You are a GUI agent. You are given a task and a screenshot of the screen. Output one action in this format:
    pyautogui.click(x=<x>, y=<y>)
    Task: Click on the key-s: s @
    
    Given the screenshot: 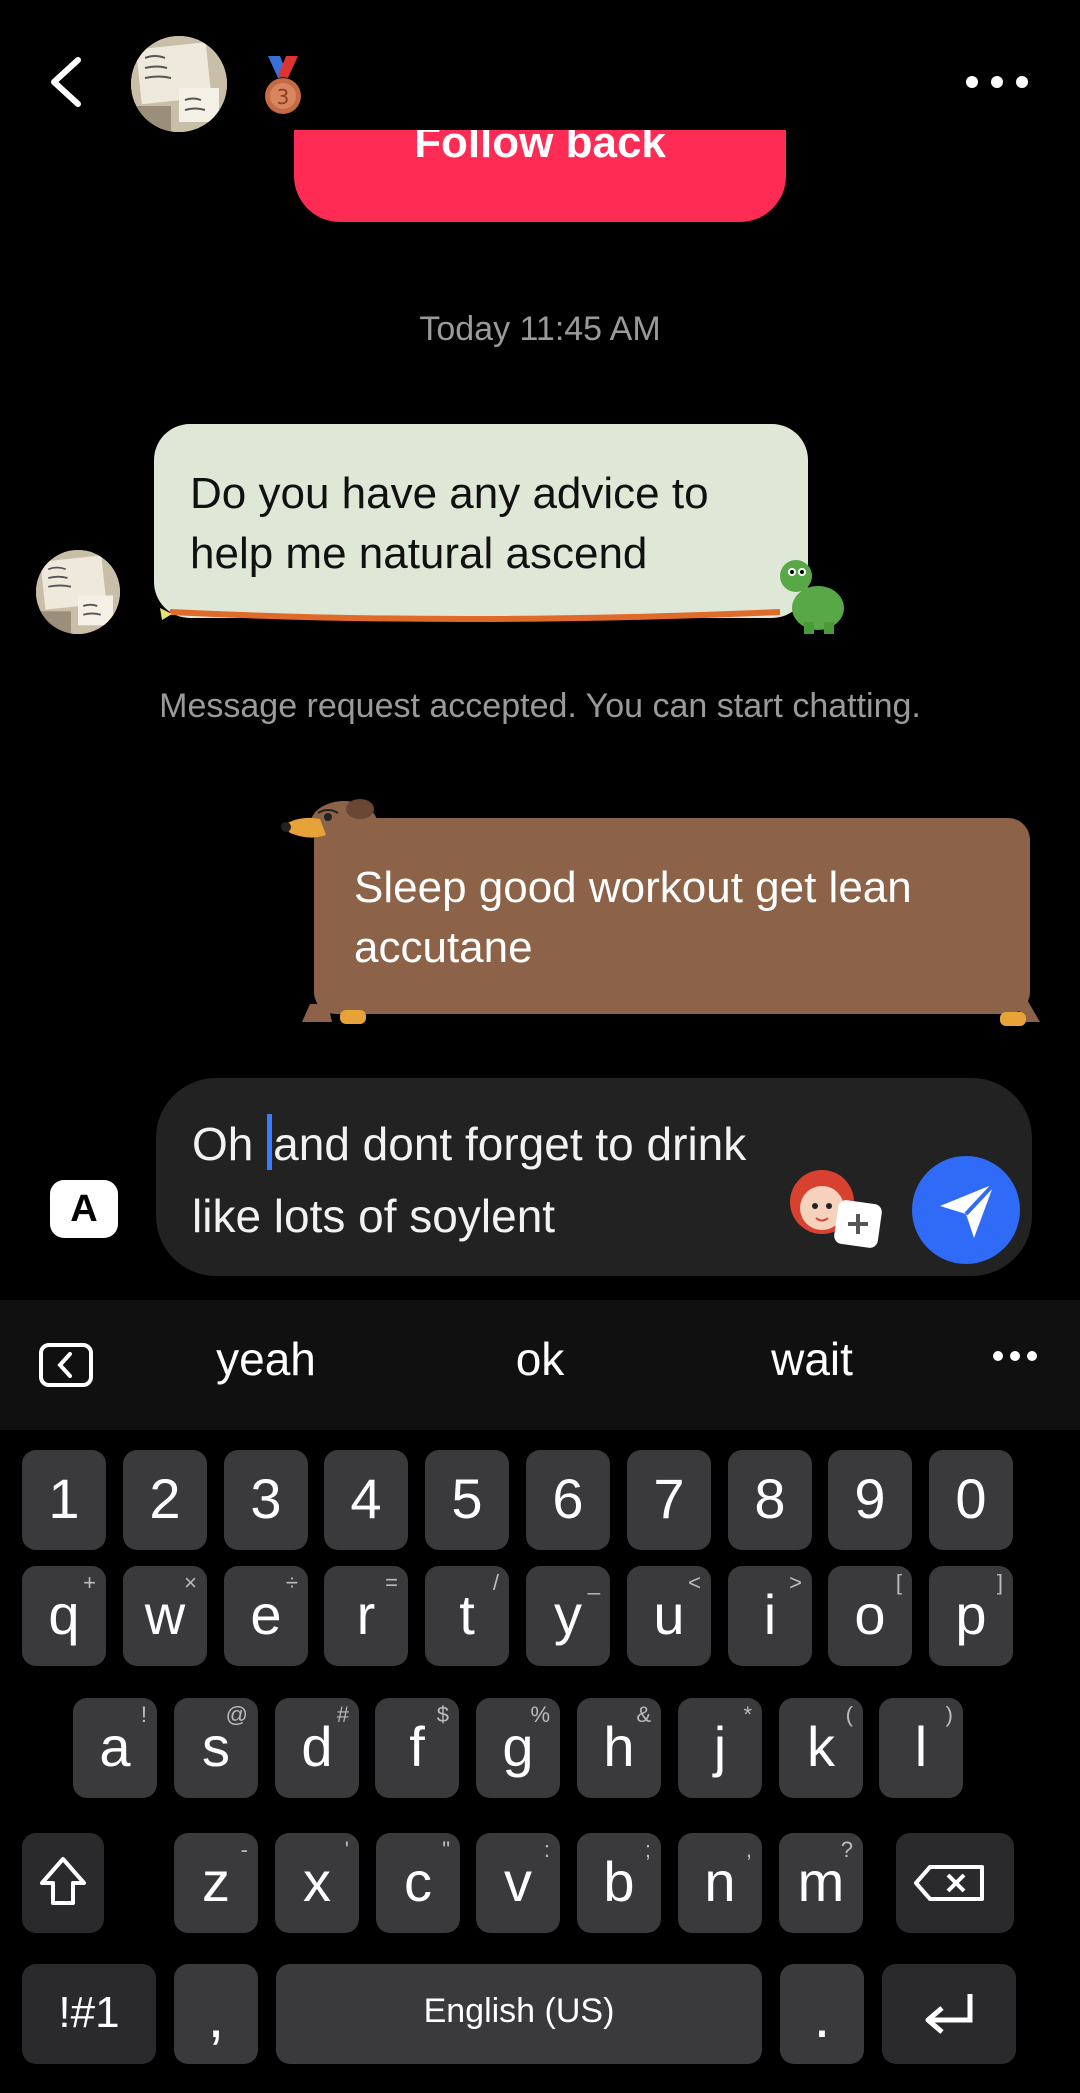 What is the action you would take?
    pyautogui.click(x=216, y=1748)
    